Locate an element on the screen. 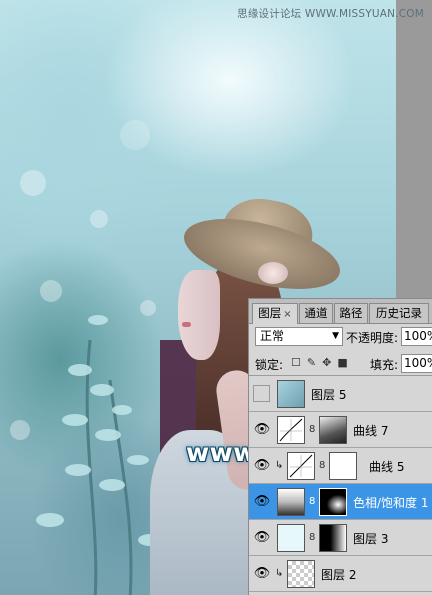  lock-transparent-icon: ☐ is located at coordinates (299, 362).